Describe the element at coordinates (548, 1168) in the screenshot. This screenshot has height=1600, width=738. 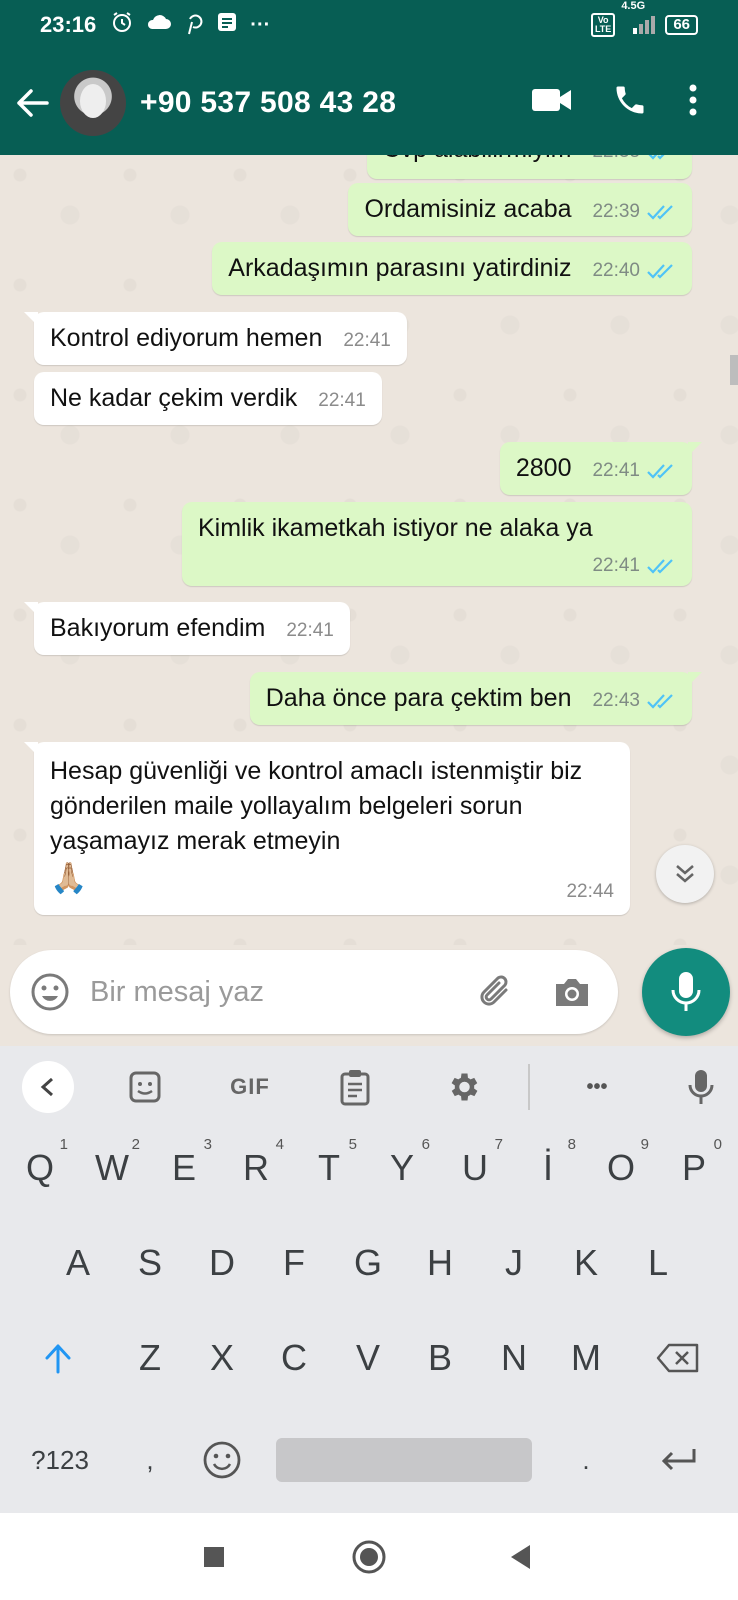
I see `key-i-dotted: İ8` at that location.